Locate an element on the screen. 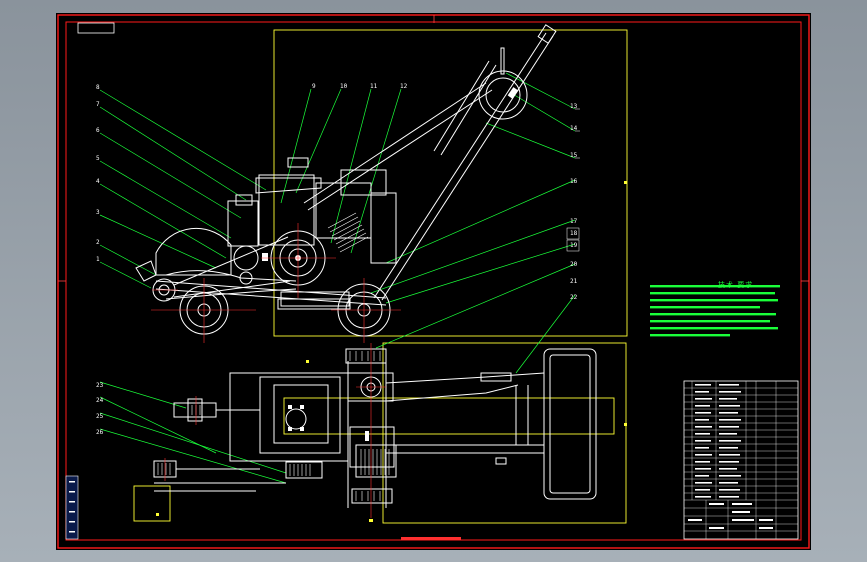  title-block is located at coordinates (741, 460).